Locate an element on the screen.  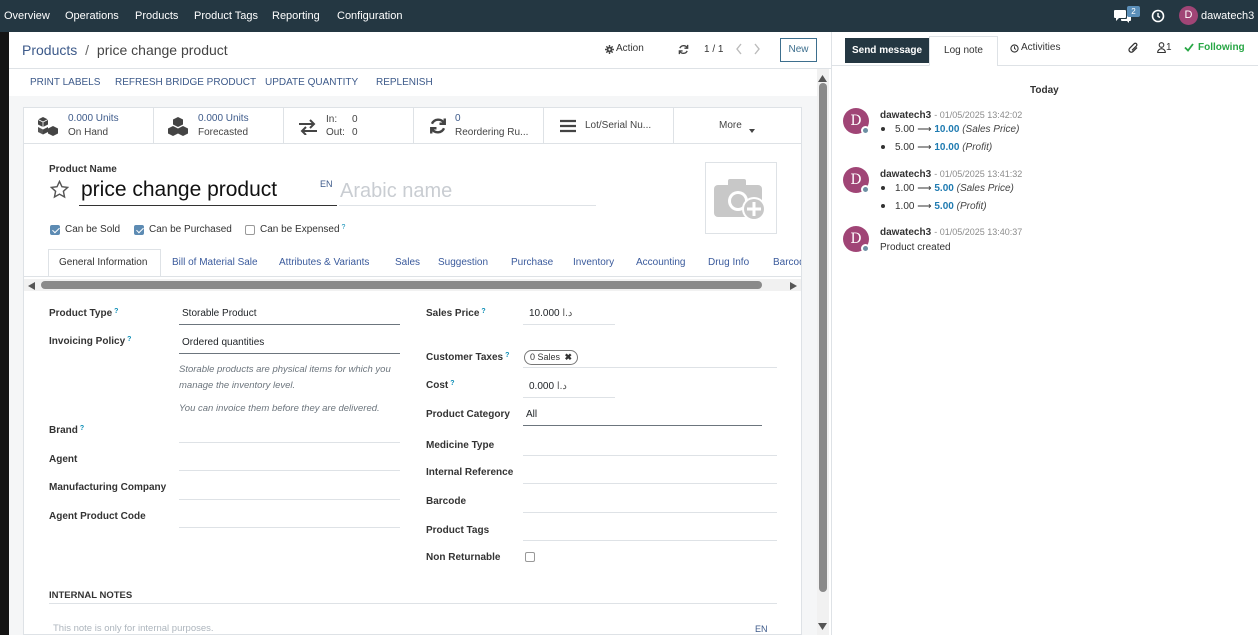
scrollbar-thumb is located at coordinates (401, 285).